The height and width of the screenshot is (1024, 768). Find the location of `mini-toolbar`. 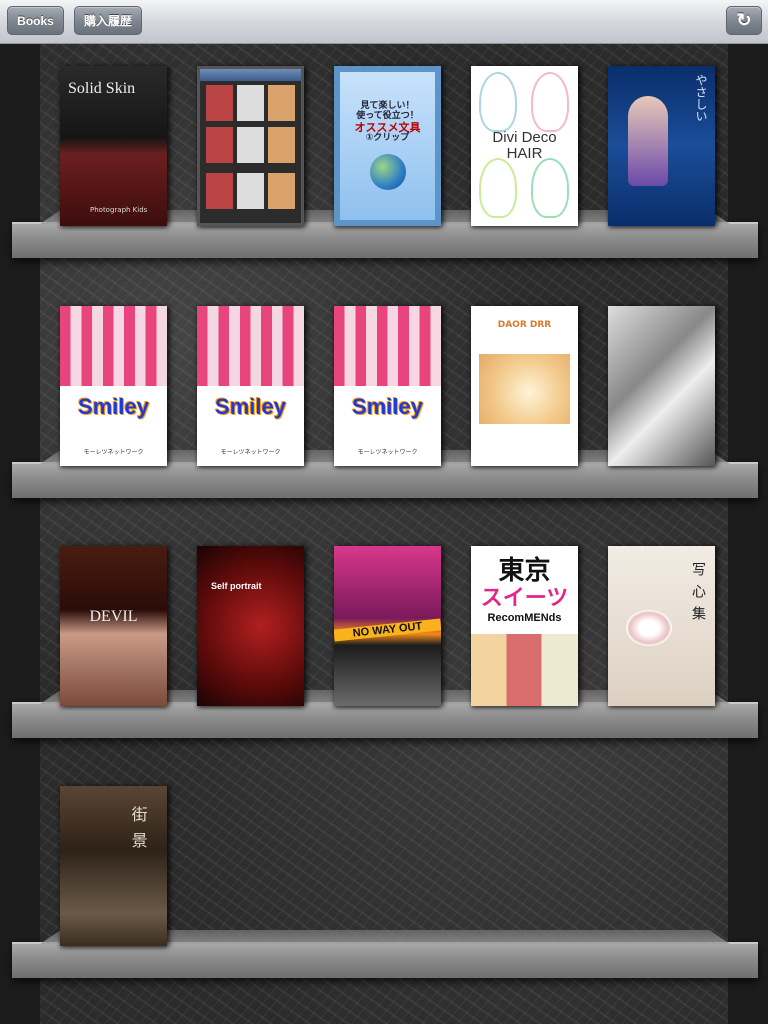

mini-toolbar is located at coordinates (250, 75).